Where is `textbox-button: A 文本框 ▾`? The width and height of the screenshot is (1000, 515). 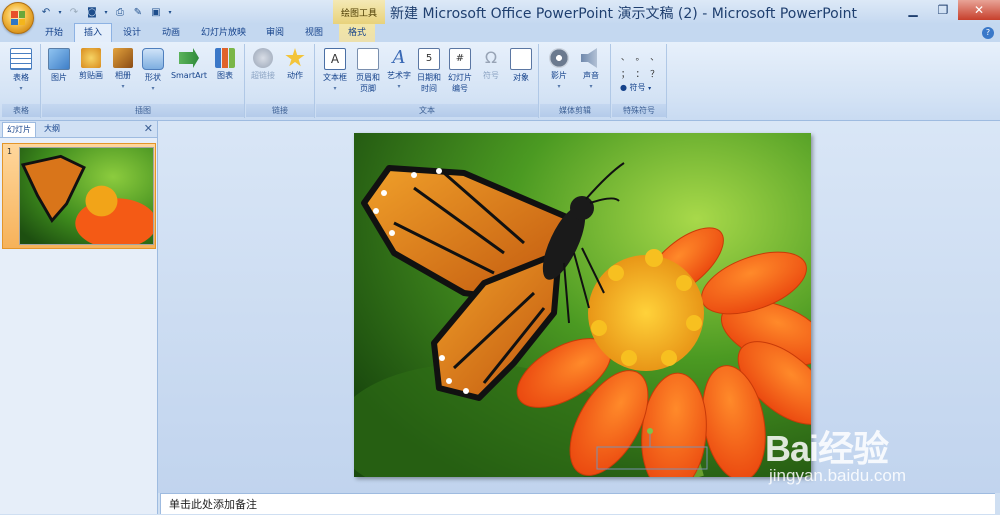
textbox-button: A 文本框 ▾ is located at coordinates (335, 71).